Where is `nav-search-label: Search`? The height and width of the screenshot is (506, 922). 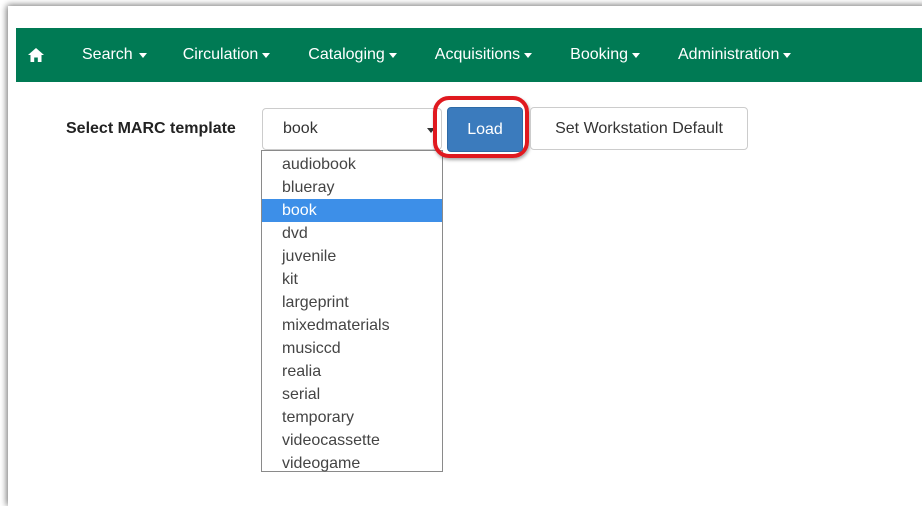 nav-search-label: Search is located at coordinates (107, 54).